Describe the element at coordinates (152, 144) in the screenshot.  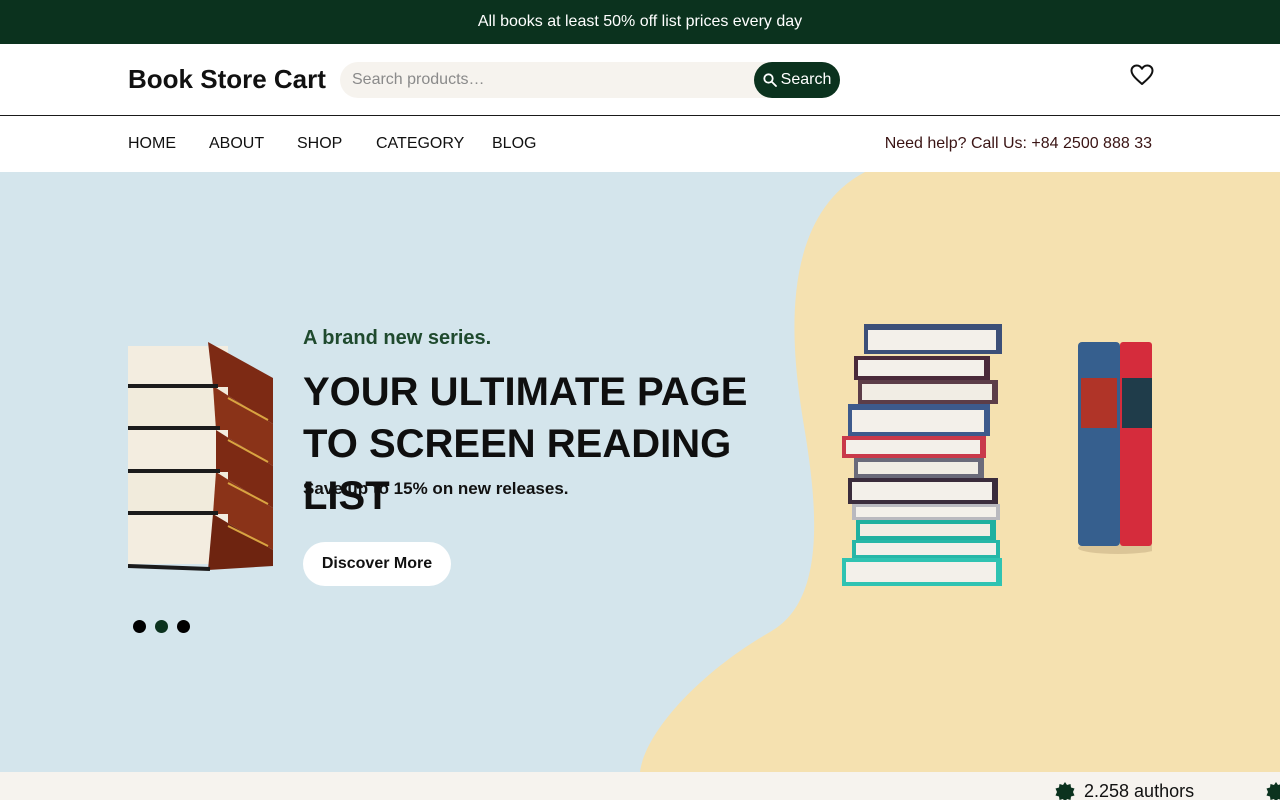
I see `nav-item-home: HOME` at that location.